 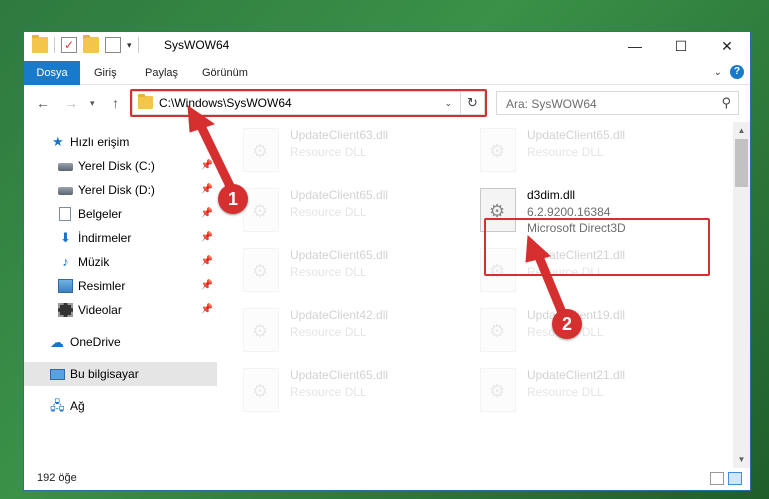 I want to click on nav-item-quick-access: ★ Hızlı erişim, so click(x=120, y=142).